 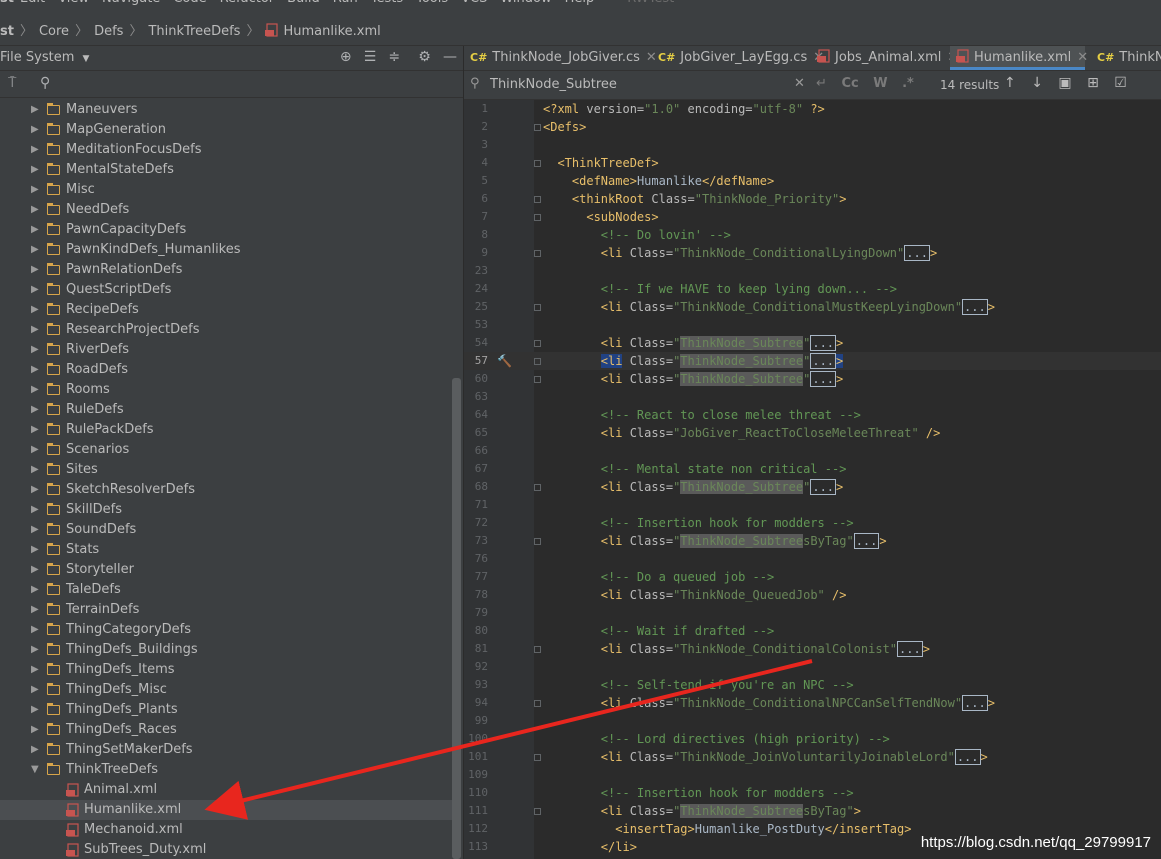 I want to click on code-line: 7 <subNodes>, so click(x=812, y=217).